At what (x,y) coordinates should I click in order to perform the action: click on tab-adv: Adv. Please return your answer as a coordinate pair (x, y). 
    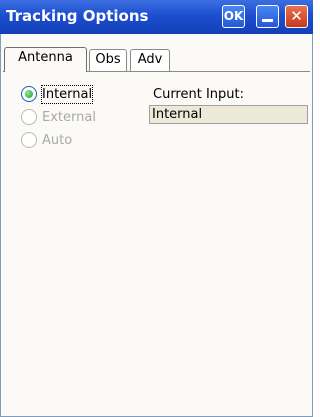
    Looking at the image, I should click on (150, 60).